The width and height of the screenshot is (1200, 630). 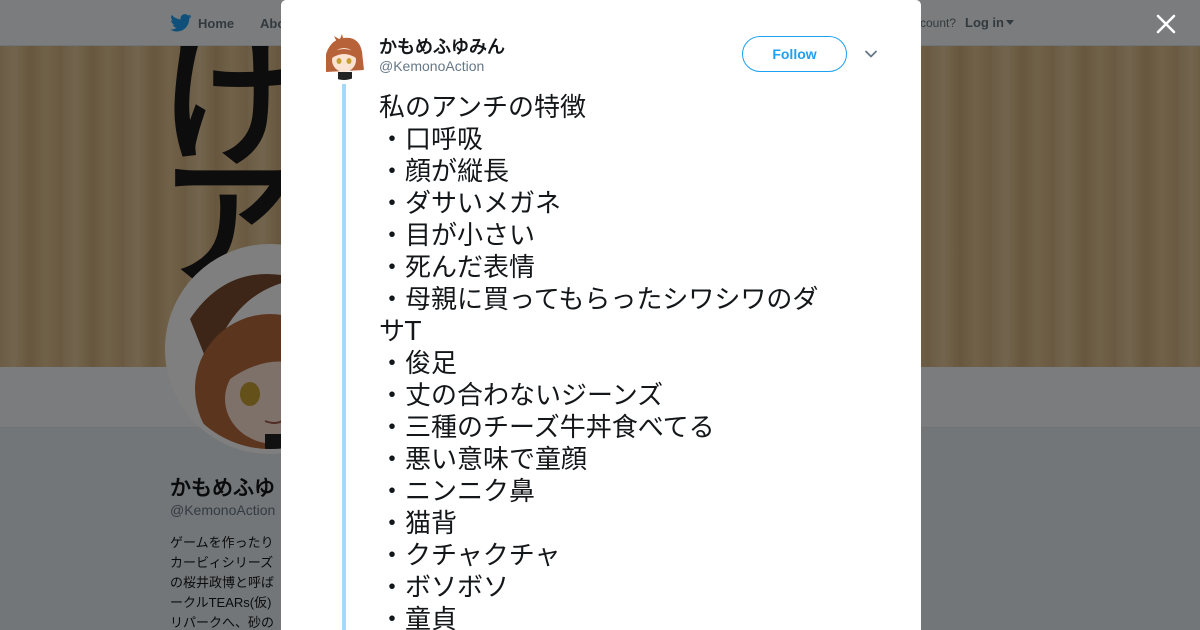 What do you see at coordinates (470, 204) in the screenshot?
I see `tweet-line: ・ダサいメガネ` at bounding box center [470, 204].